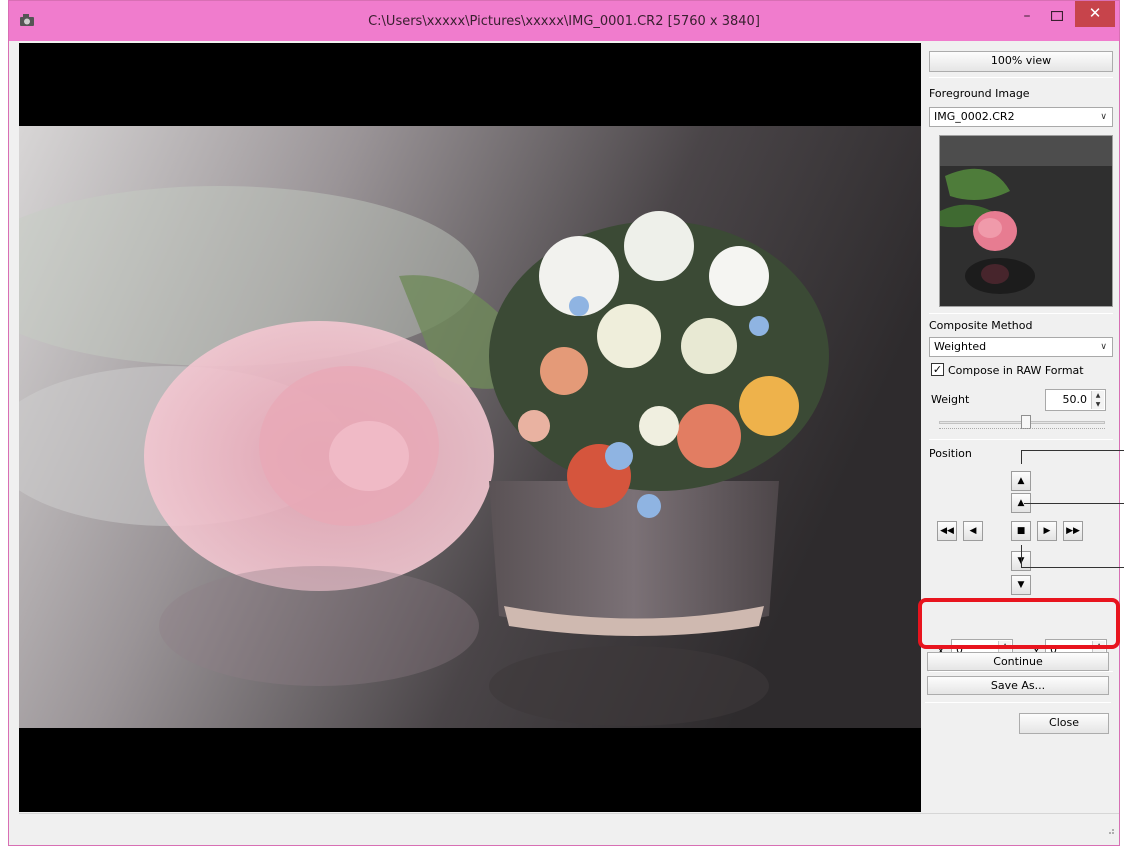 This screenshot has height=846, width=1124. I want to click on double-down-arrow-icon: ▼, so click(1021, 585).